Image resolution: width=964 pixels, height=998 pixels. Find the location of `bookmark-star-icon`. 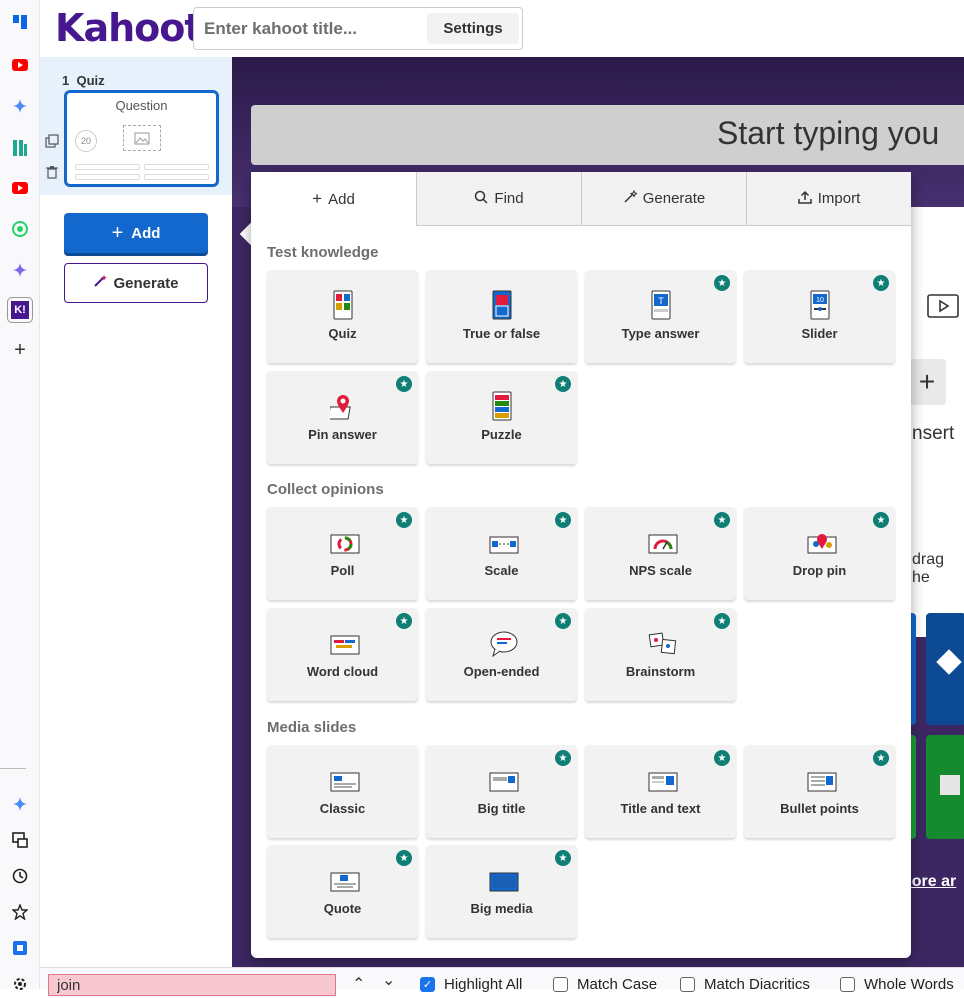

bookmark-star-icon is located at coordinates (20, 912).